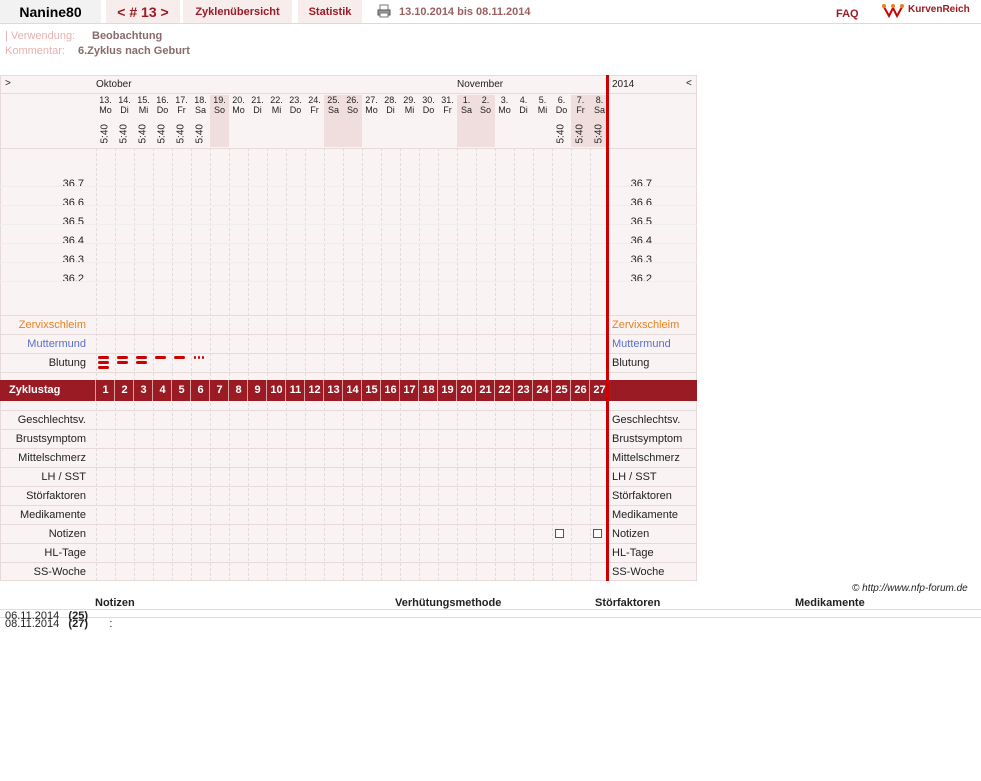 The width and height of the screenshot is (981, 781). What do you see at coordinates (276, 100) in the screenshot?
I see `day-date: 22.` at bounding box center [276, 100].